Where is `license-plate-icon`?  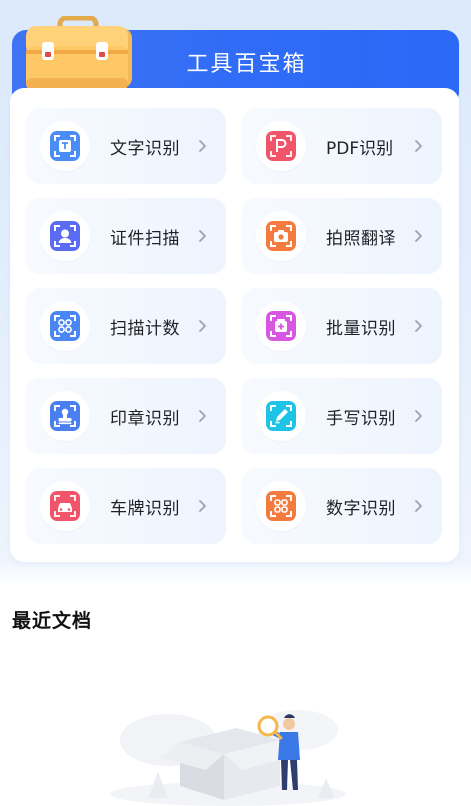
license-plate-icon is located at coordinates (65, 506).